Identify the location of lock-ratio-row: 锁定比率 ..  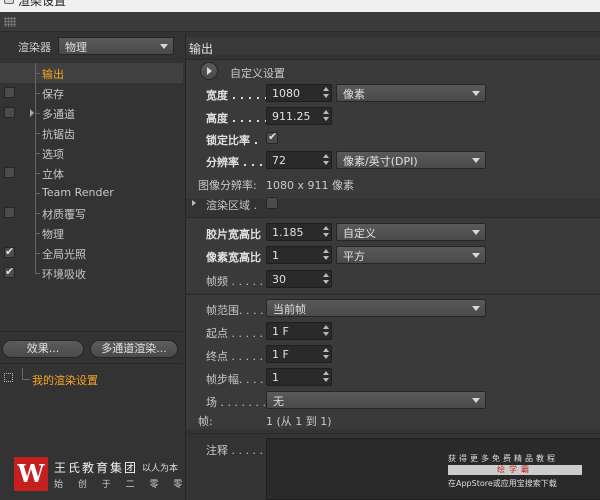
(393, 138).